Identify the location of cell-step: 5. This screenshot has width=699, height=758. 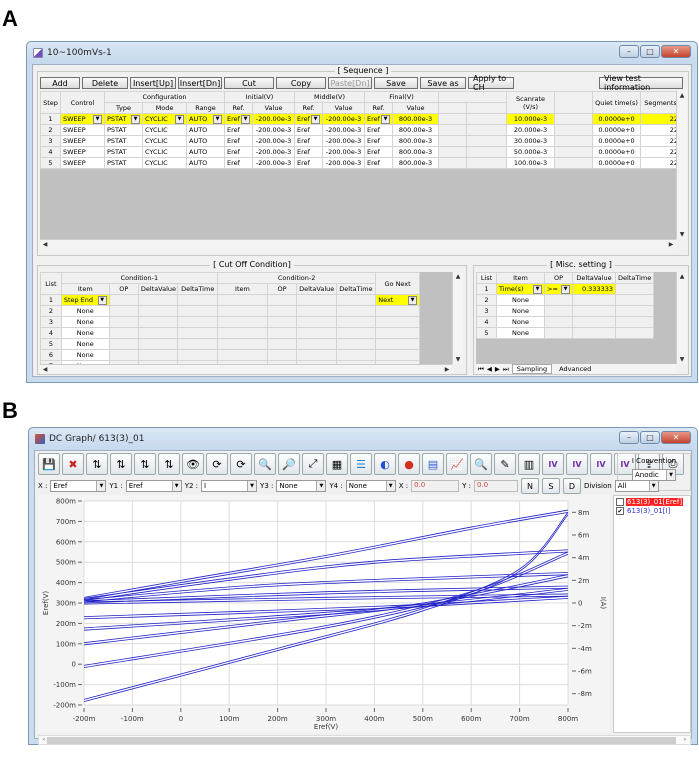
(50, 163).